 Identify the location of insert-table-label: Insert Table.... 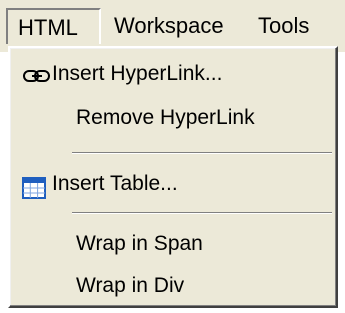
(115, 183).